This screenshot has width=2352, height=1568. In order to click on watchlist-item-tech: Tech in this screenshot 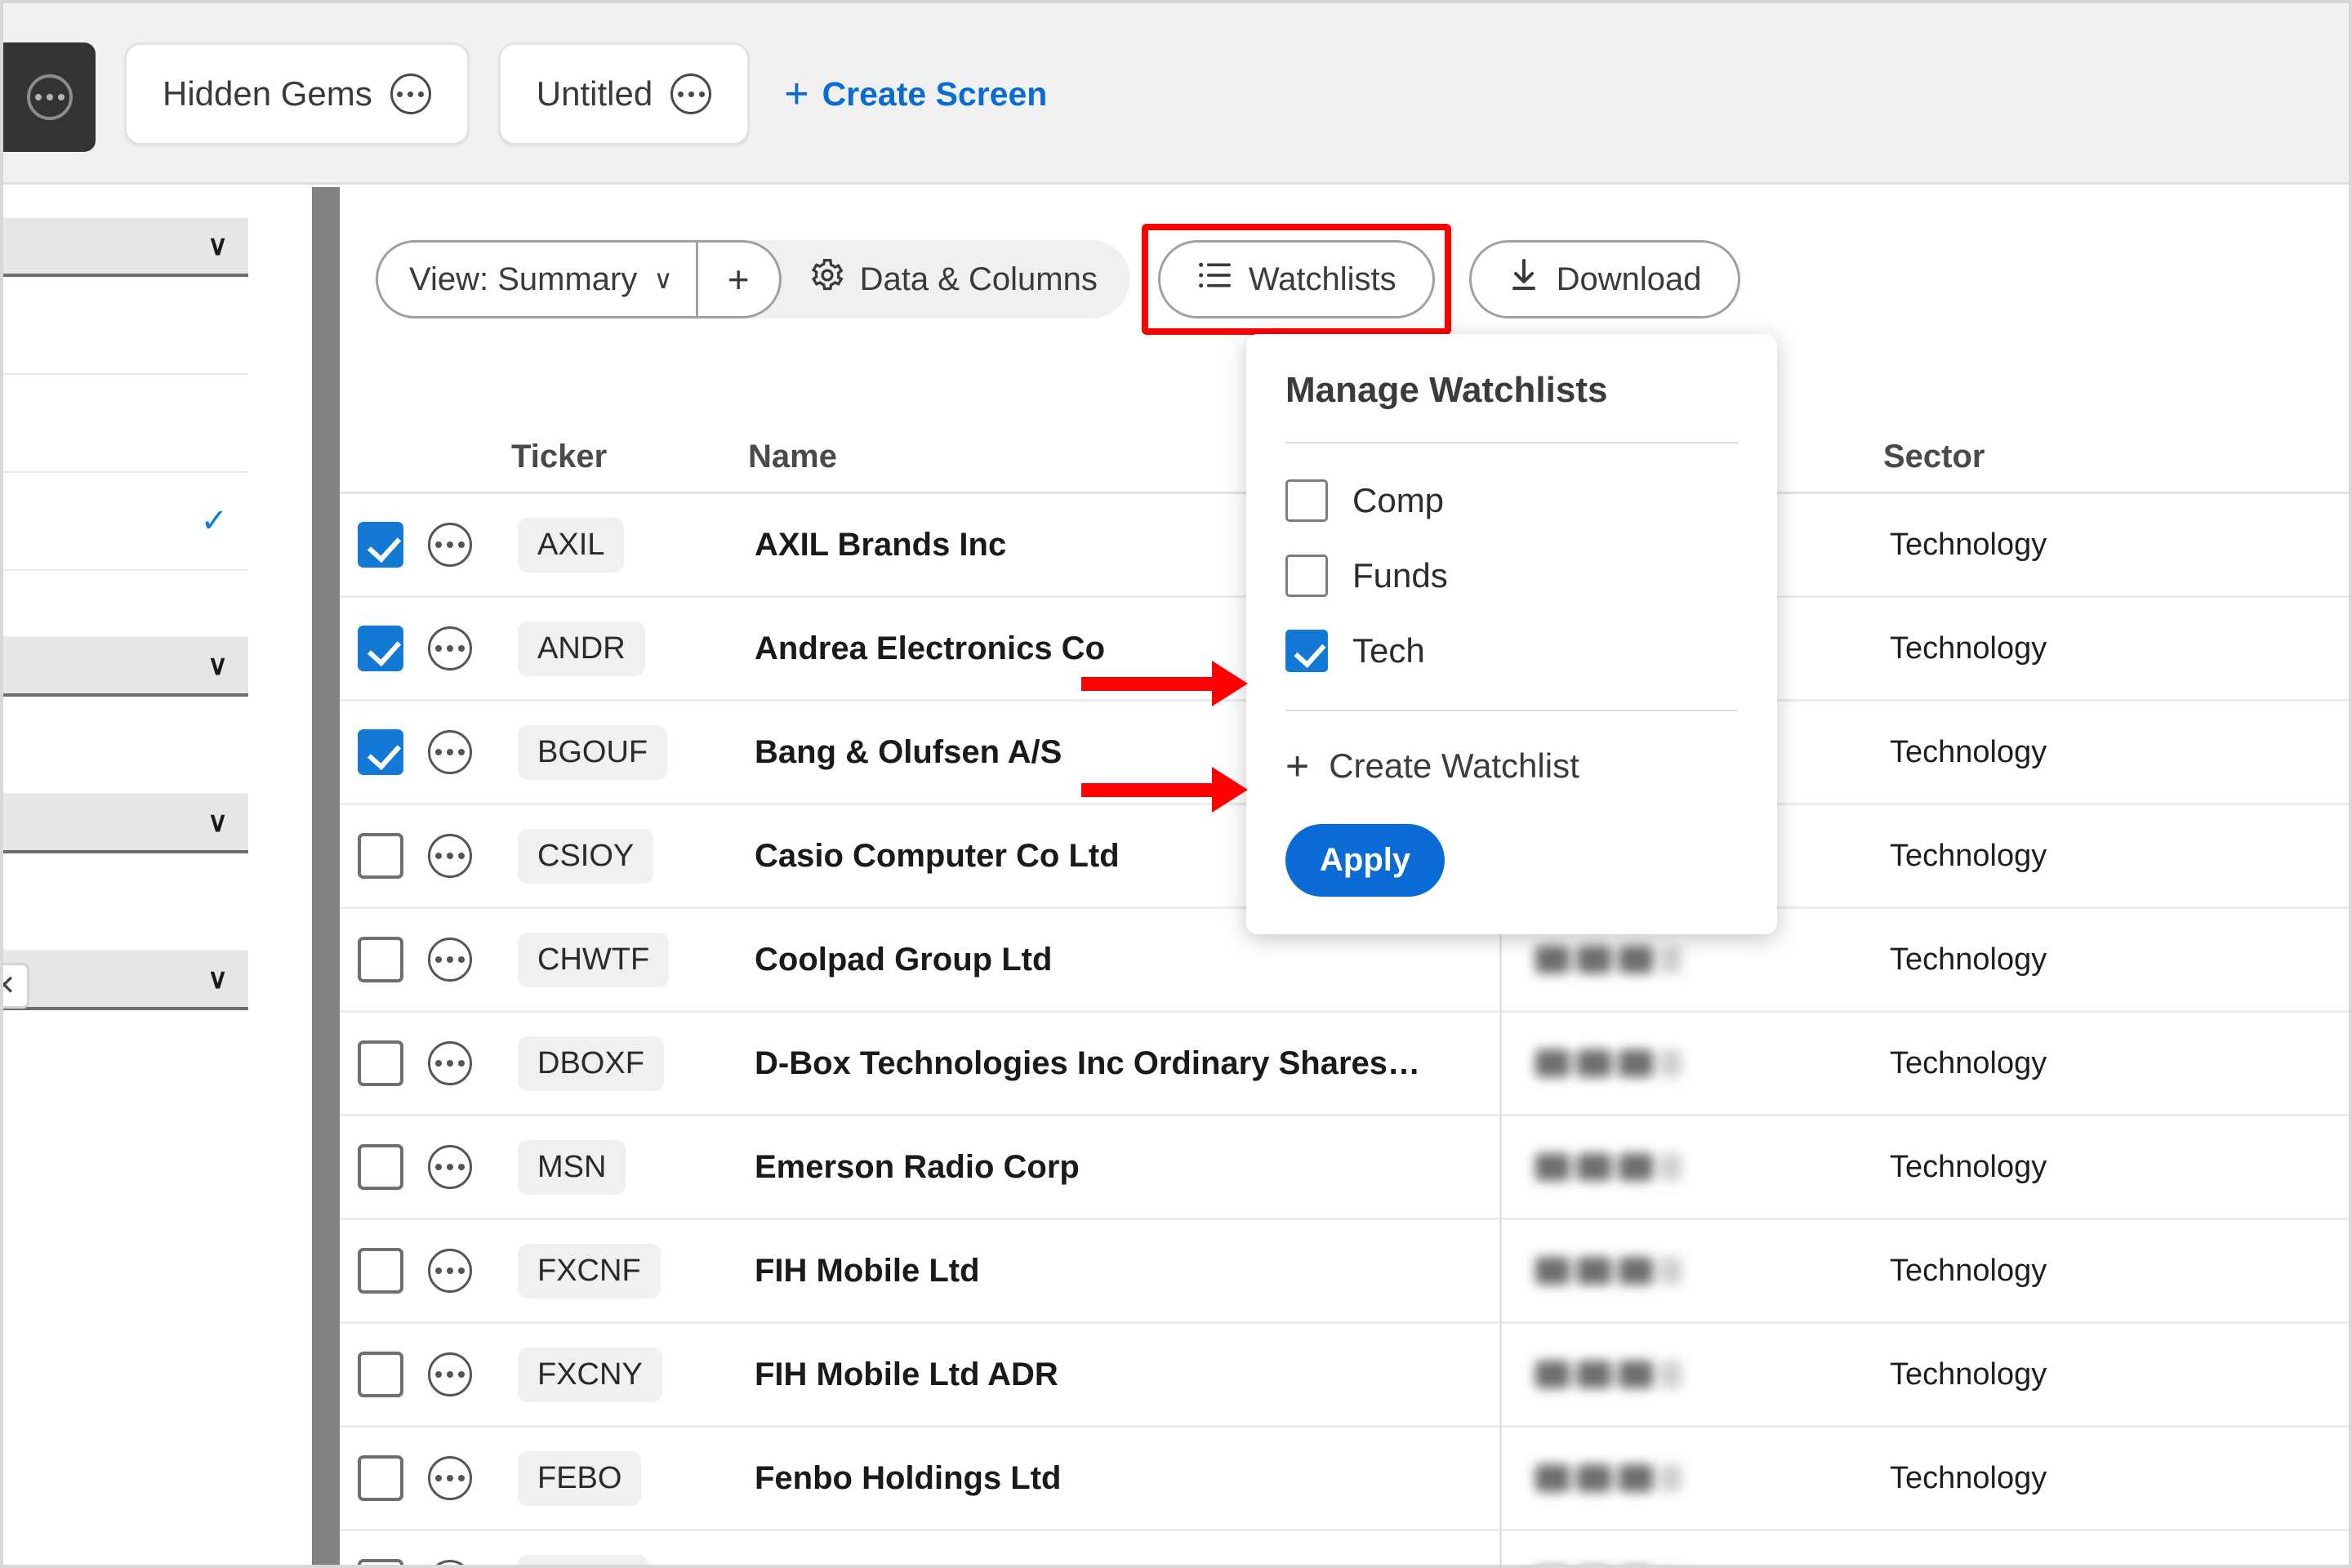, I will do `click(1511, 650)`.